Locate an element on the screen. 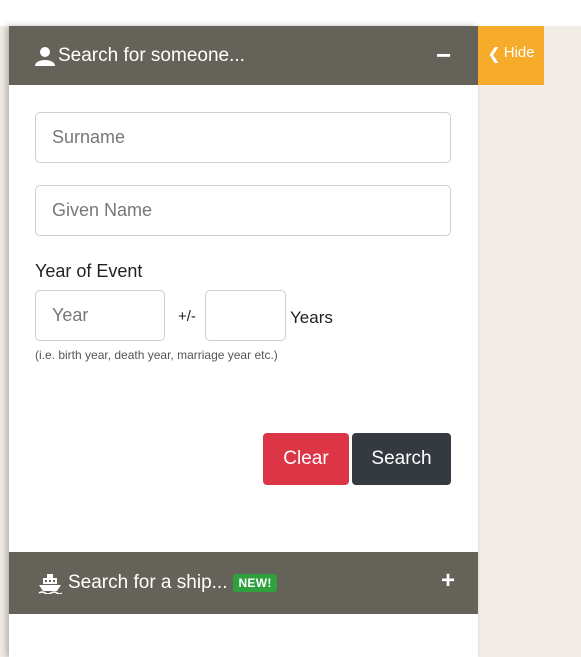  year-of-event-label: Year of Event is located at coordinates (89, 271).